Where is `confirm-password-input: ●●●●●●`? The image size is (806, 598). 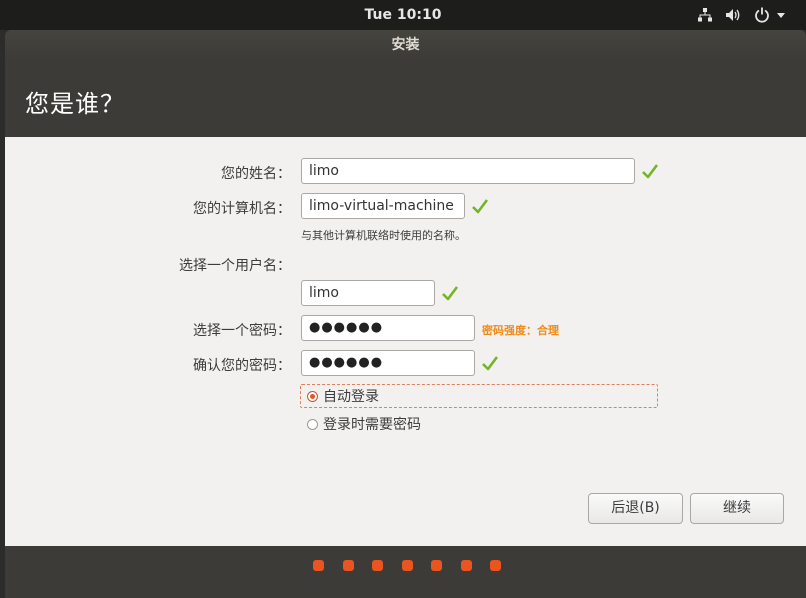
confirm-password-input: ●●●●●● is located at coordinates (388, 363).